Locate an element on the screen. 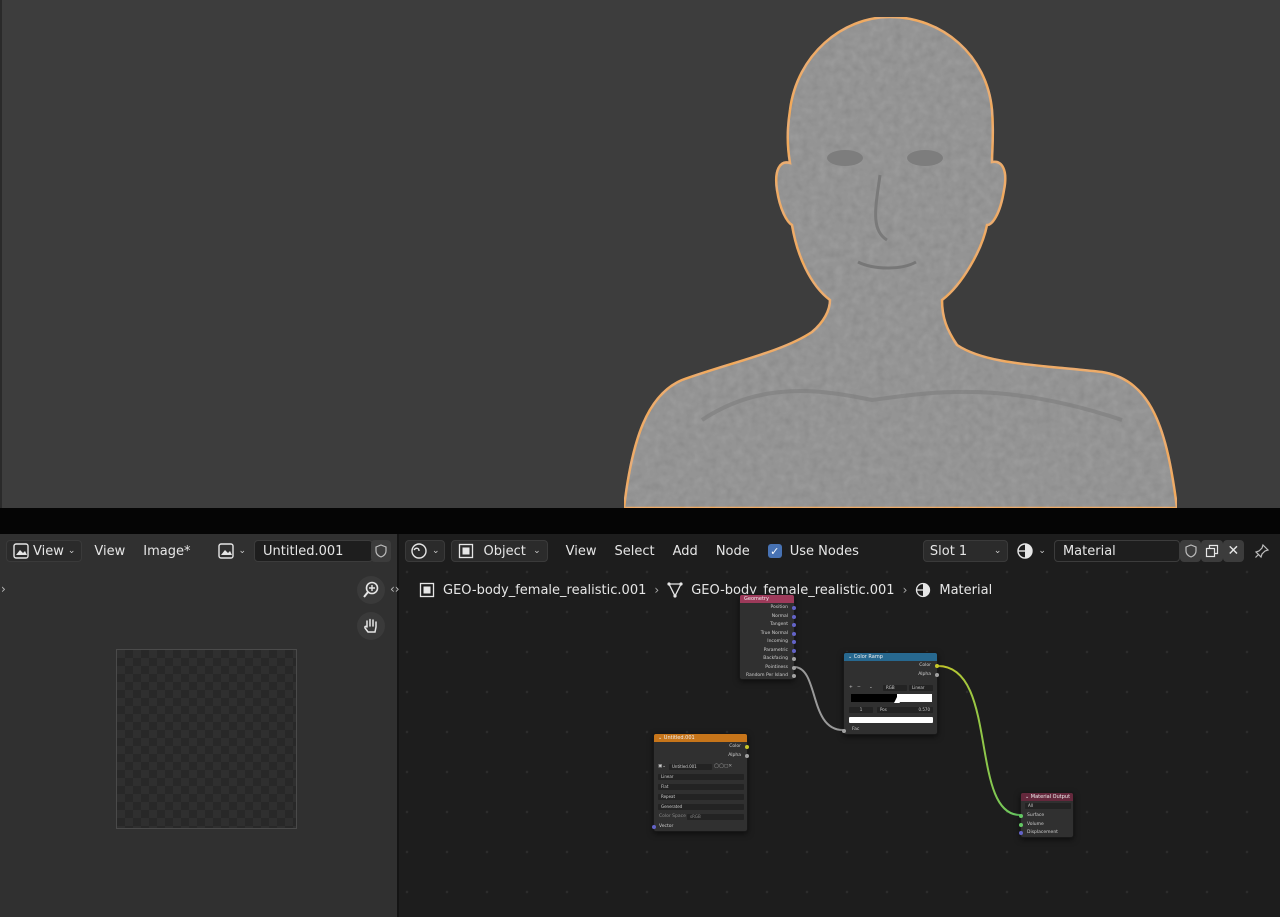  color-stop-marker-icon is located at coordinates (897, 700).